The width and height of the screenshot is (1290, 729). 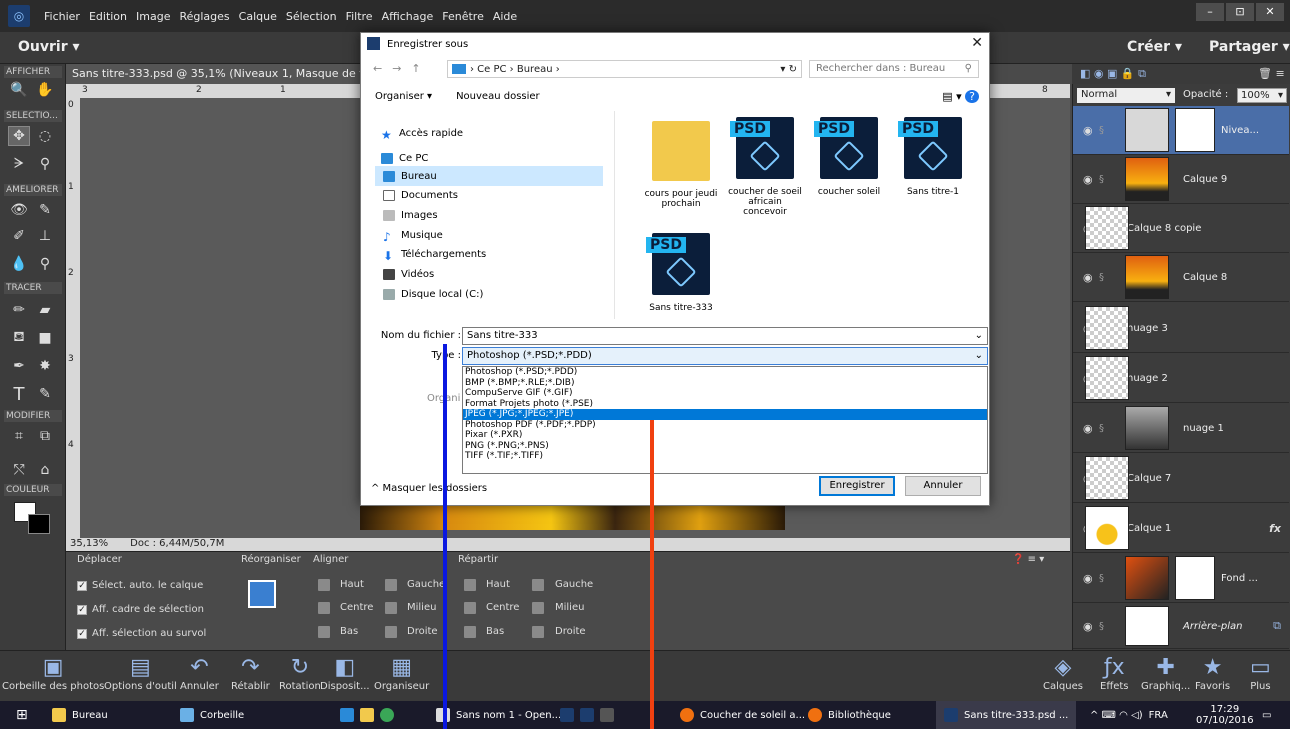 What do you see at coordinates (262, 594) in the screenshot?
I see `arrange-icon` at bounding box center [262, 594].